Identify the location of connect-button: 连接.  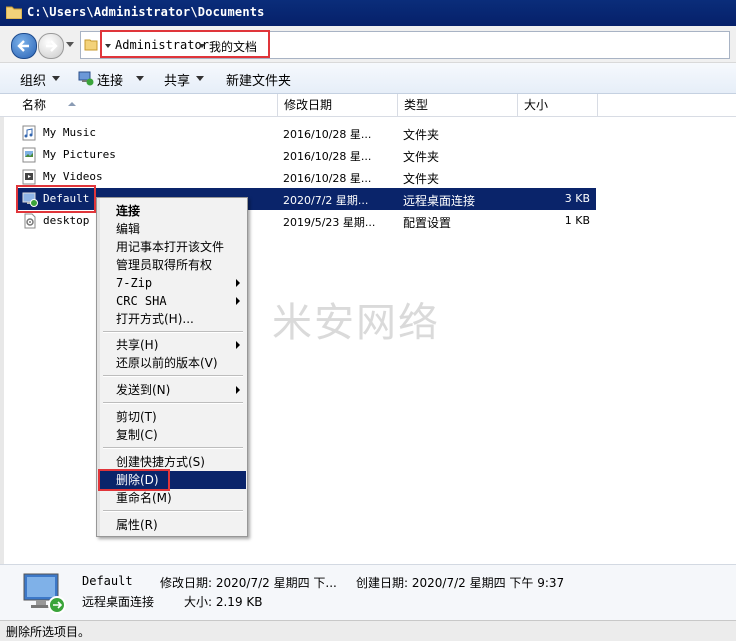
(110, 79).